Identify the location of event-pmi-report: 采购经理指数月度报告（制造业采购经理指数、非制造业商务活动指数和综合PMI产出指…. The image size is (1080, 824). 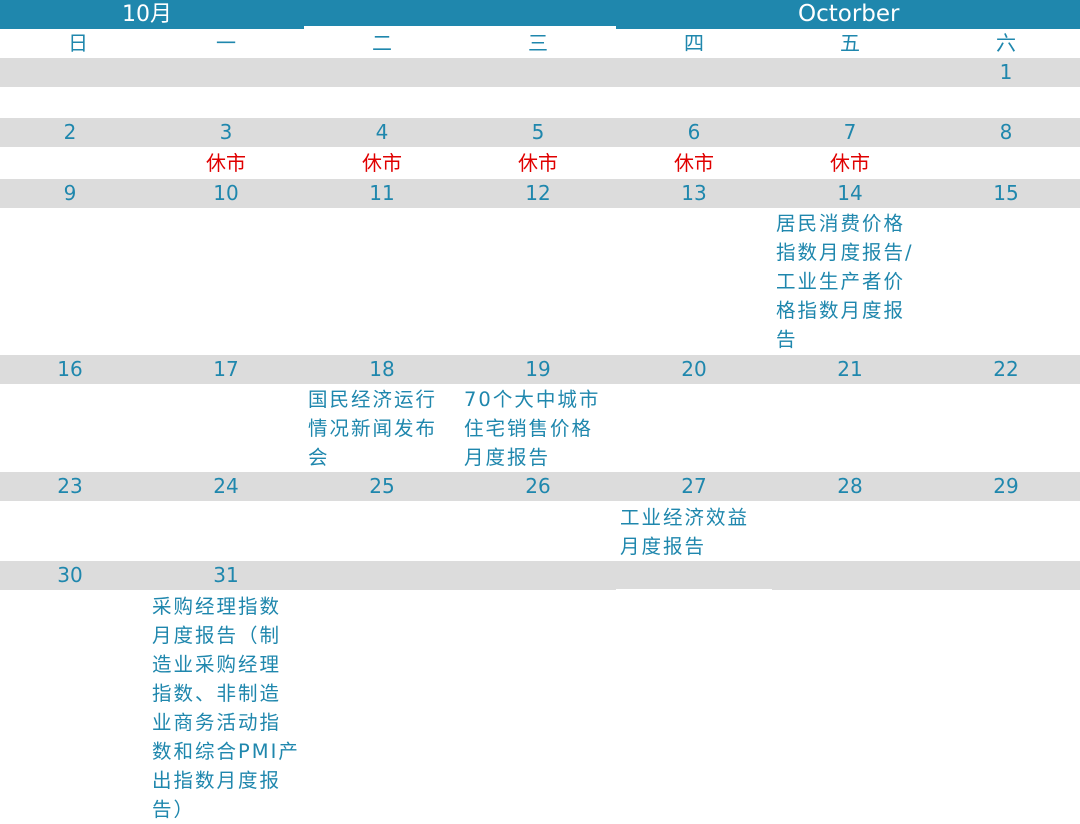
(227, 708).